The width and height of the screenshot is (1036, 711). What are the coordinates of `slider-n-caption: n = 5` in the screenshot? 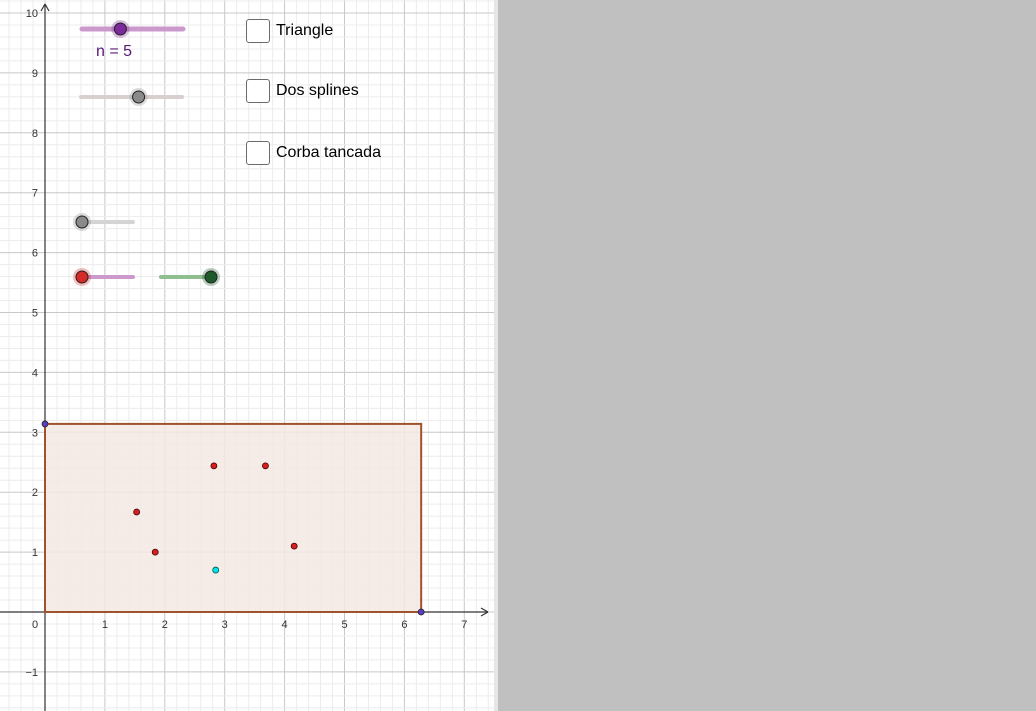 It's located at (114, 51).